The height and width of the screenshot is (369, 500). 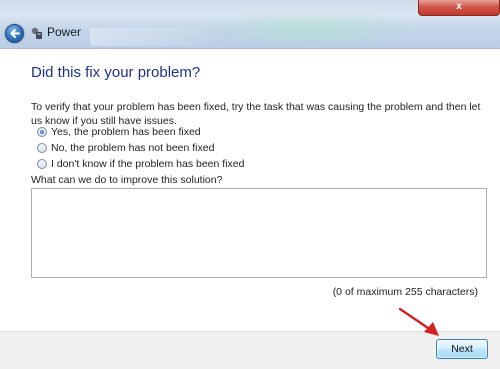 I want to click on window-title: Power, so click(x=64, y=32).